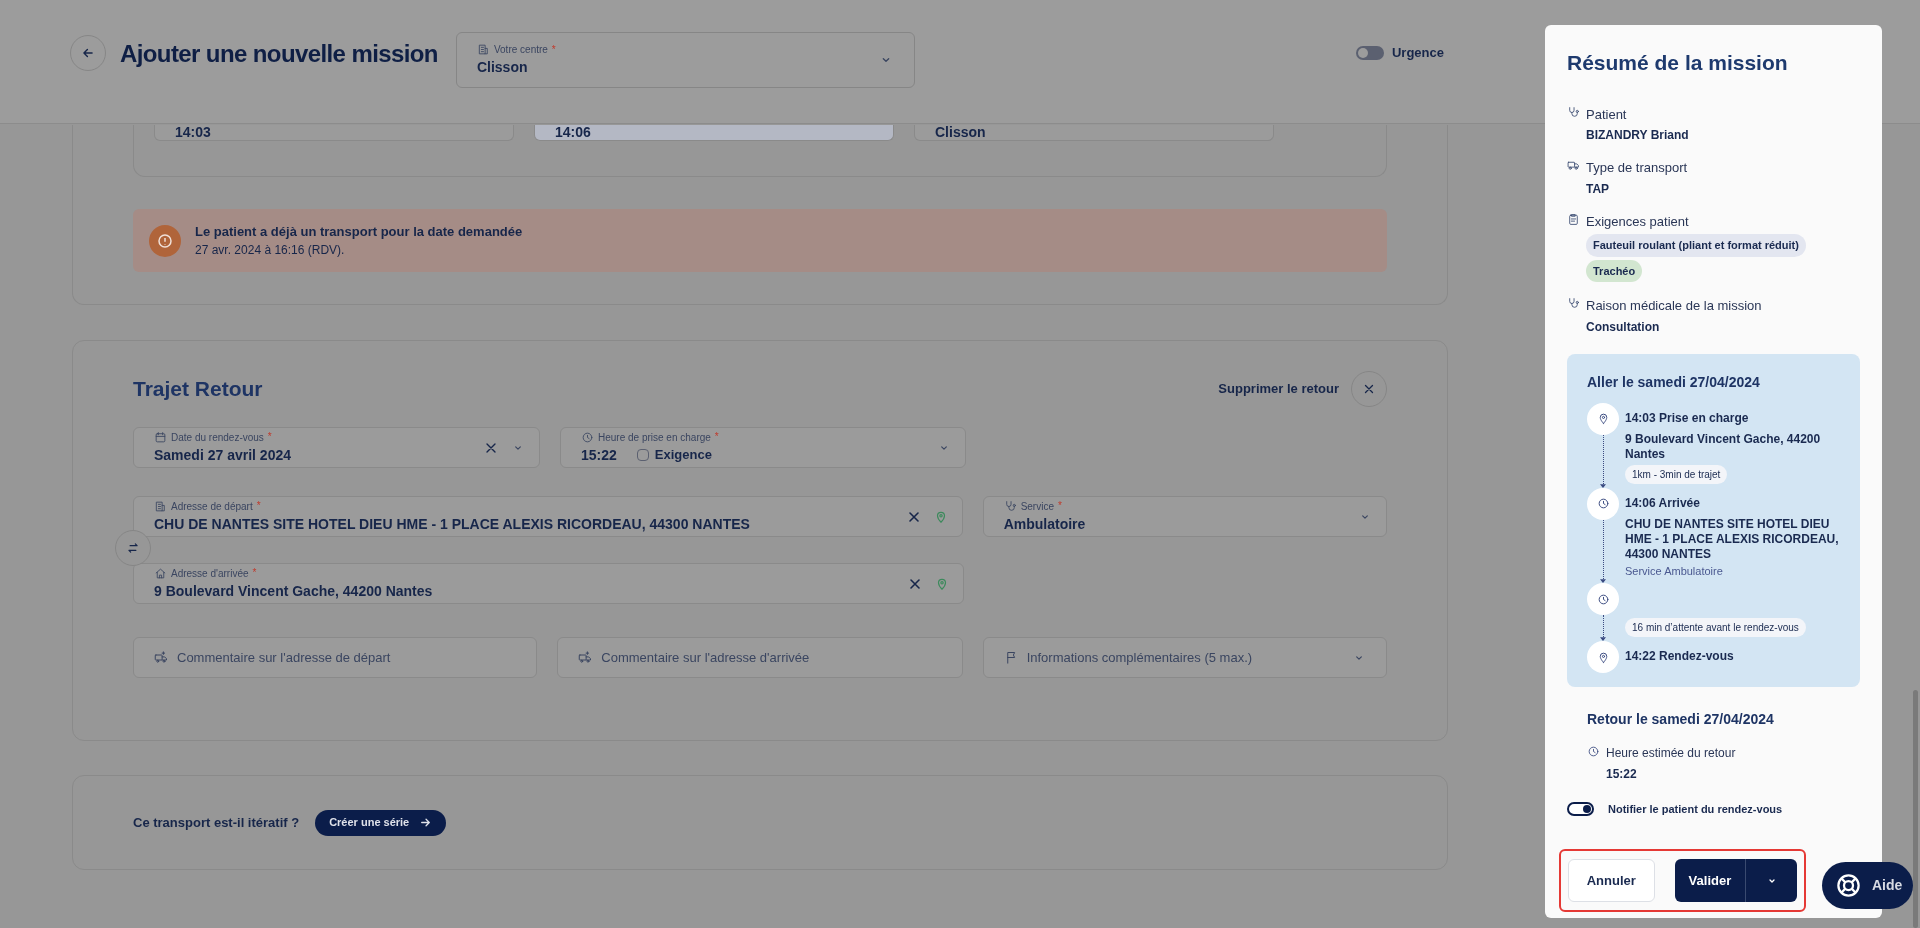 This screenshot has width=1920, height=928. Describe the element at coordinates (502, 67) in the screenshot. I see `select-value: Clisson` at that location.